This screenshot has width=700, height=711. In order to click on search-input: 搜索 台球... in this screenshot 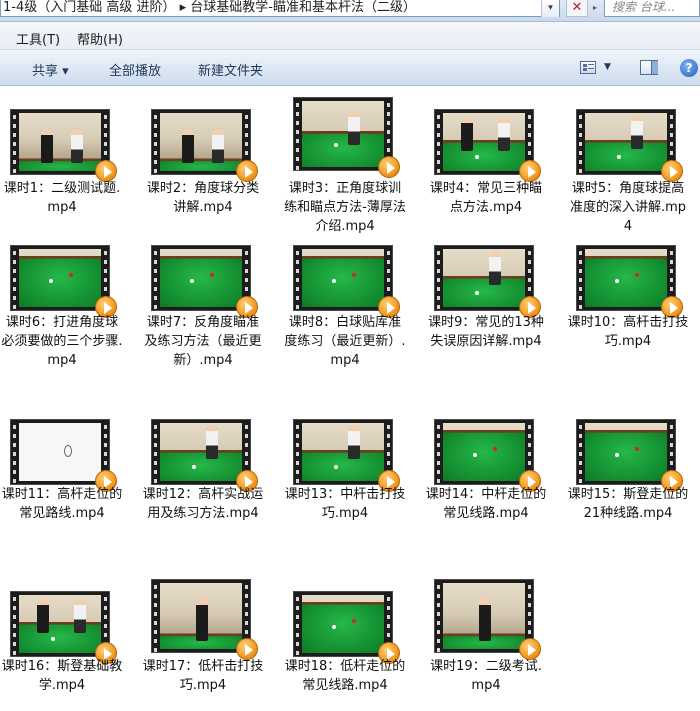, I will do `click(652, 8)`.